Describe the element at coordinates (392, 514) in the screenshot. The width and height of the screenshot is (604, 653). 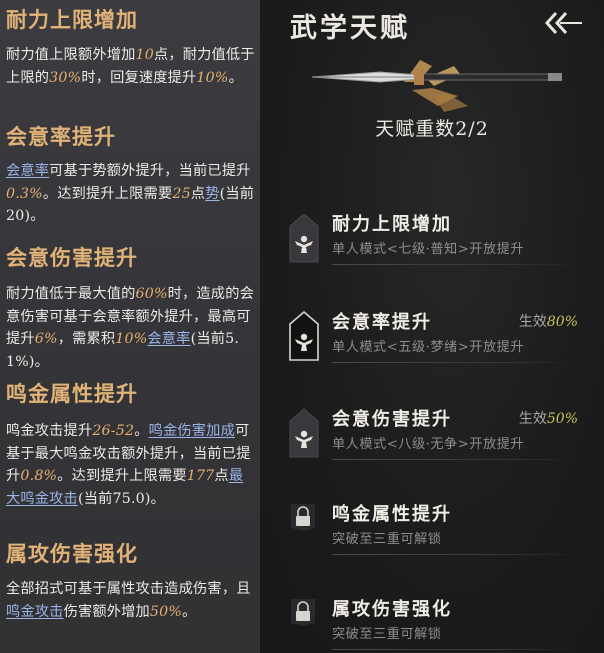
I see `talent-name: 鸣金属性提升` at that location.